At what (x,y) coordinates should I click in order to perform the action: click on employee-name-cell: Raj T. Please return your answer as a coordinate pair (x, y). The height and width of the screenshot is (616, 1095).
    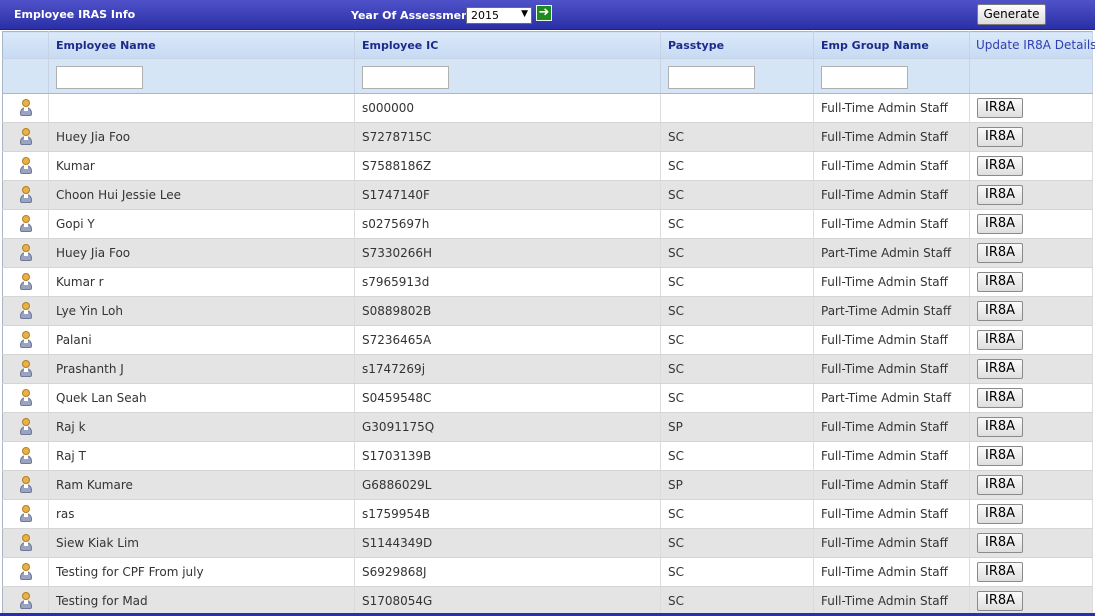
    Looking at the image, I should click on (201, 456).